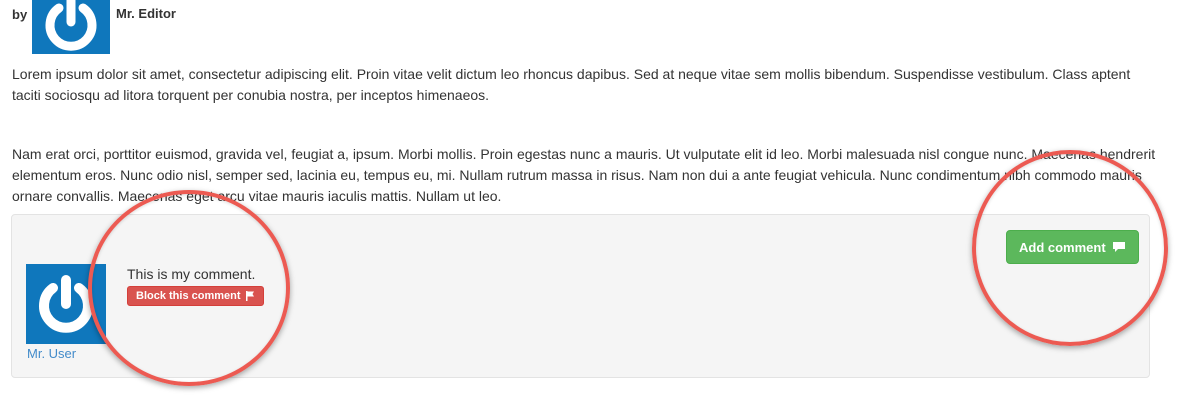  What do you see at coordinates (1062, 247) in the screenshot?
I see `add-comment-label: Add comment` at bounding box center [1062, 247].